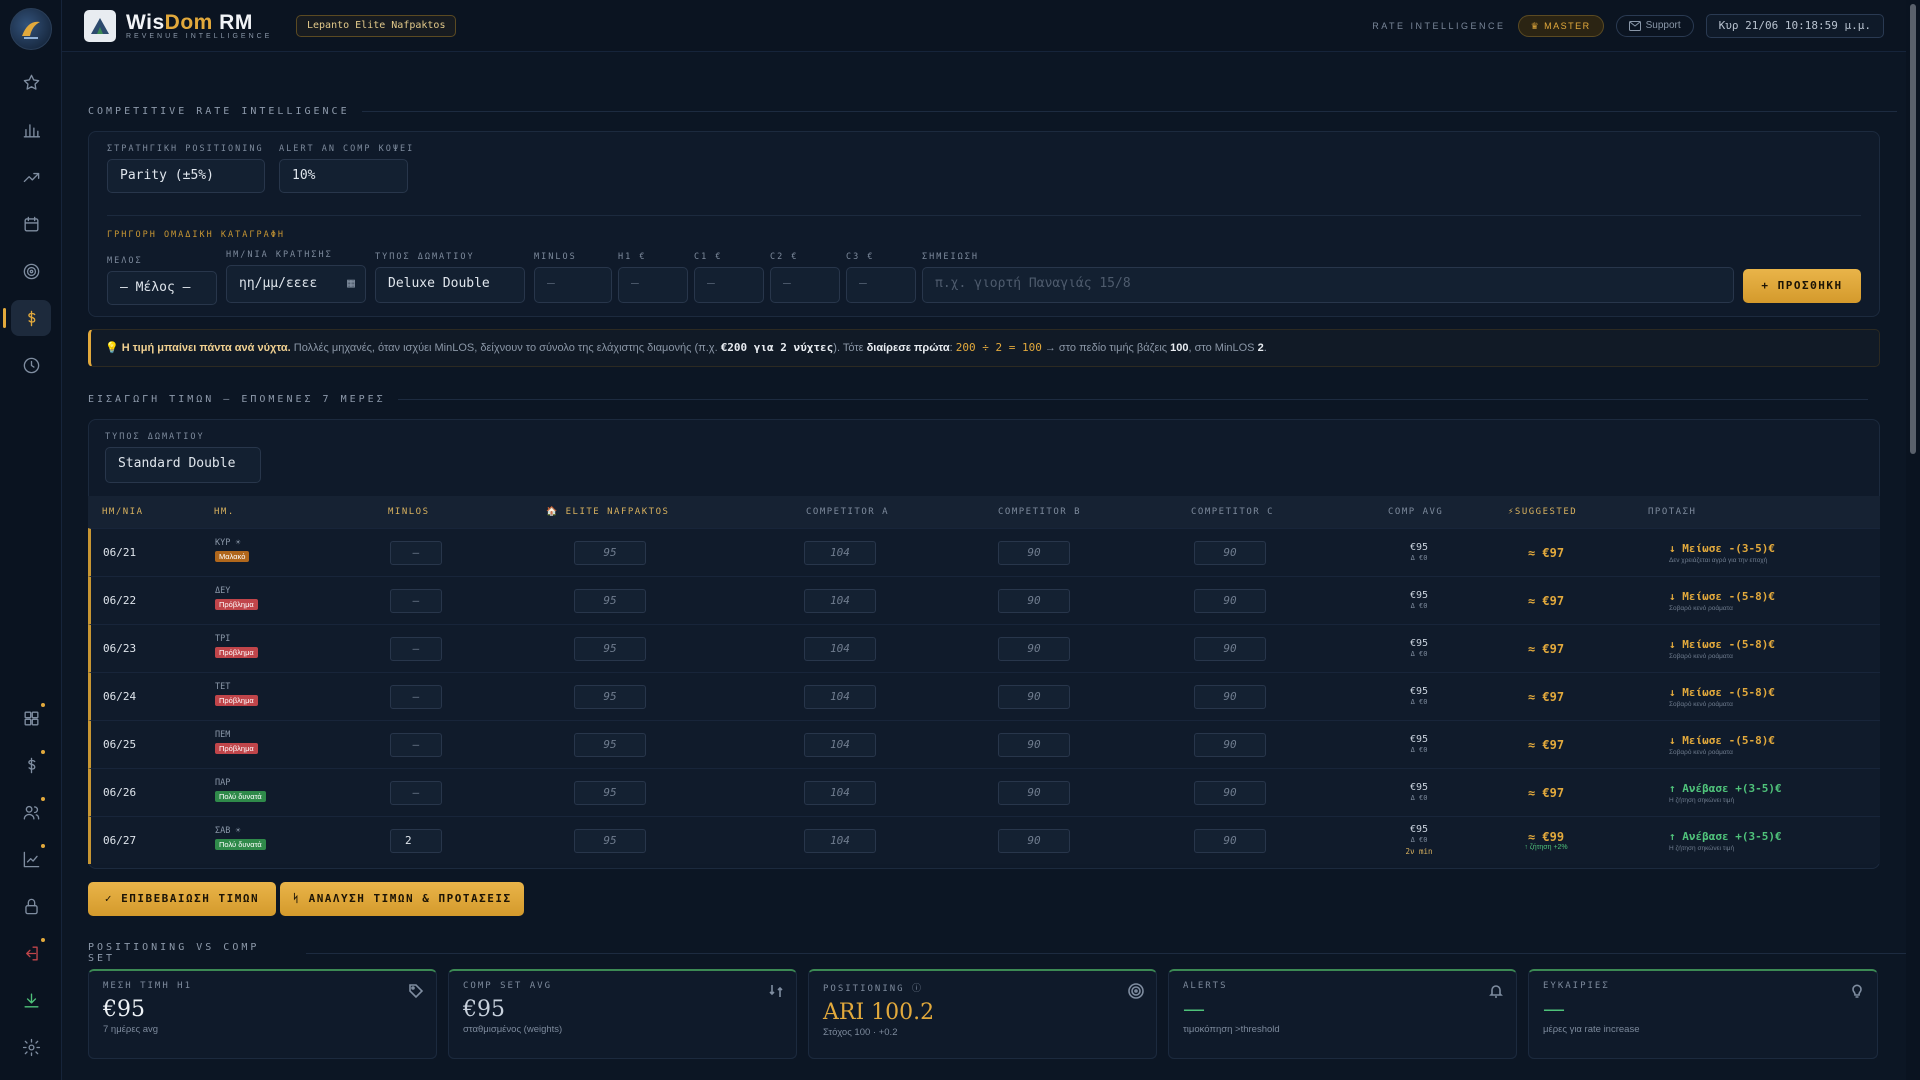 This screenshot has width=1920, height=1080. What do you see at coordinates (1419, 851) in the screenshot?
I see `comp-avg-minlos: 2ν min` at bounding box center [1419, 851].